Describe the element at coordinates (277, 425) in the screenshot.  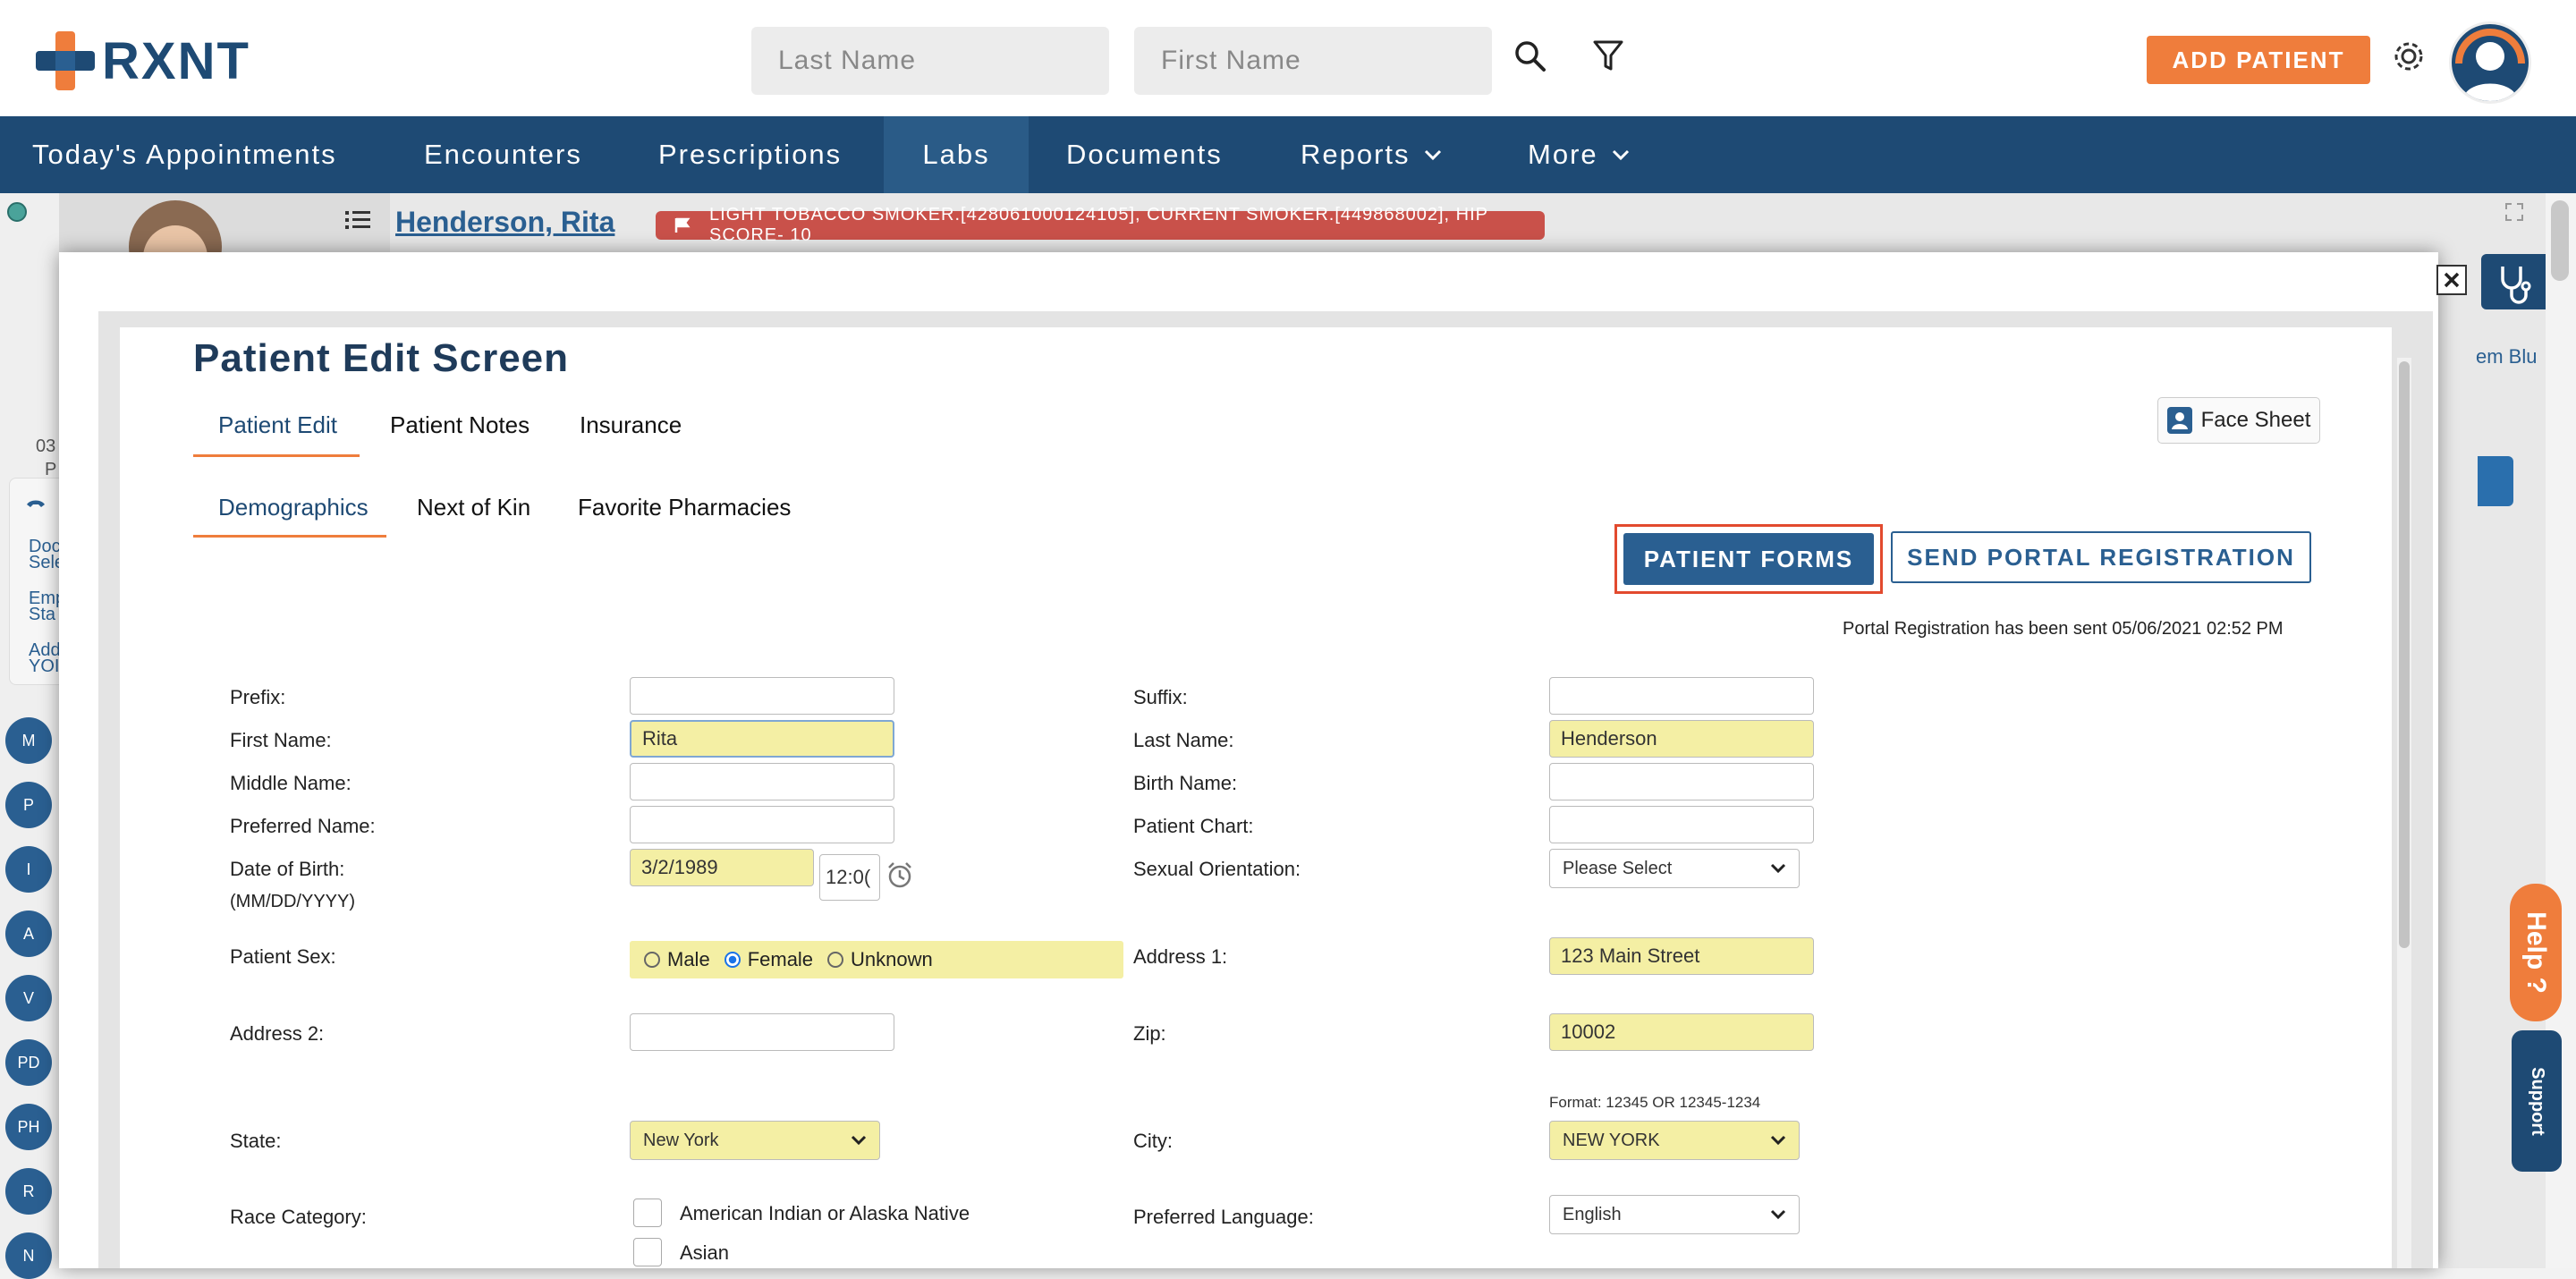
I see `tab-patient-edit: Patient Edit` at that location.